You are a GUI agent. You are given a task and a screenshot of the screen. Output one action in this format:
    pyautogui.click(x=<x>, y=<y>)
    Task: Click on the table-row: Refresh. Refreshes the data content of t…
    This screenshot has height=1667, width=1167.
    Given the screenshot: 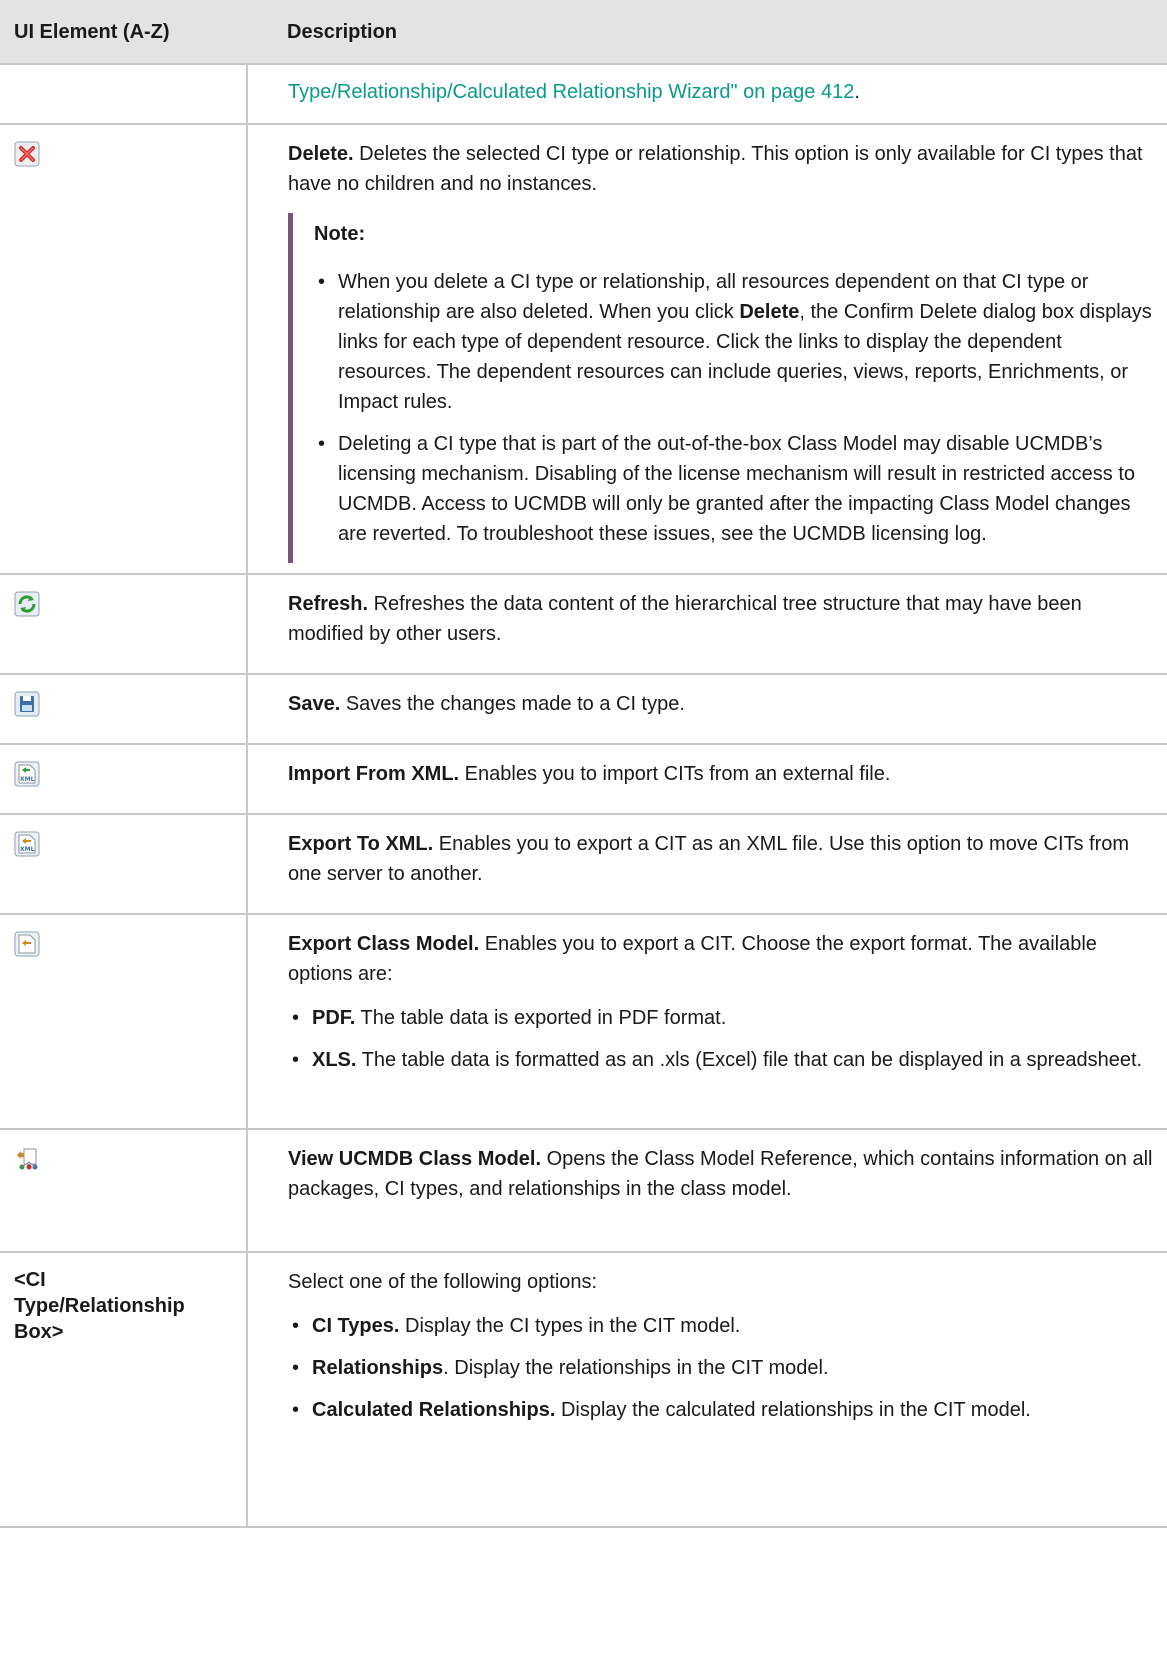 What is the action you would take?
    pyautogui.click(x=583, y=624)
    